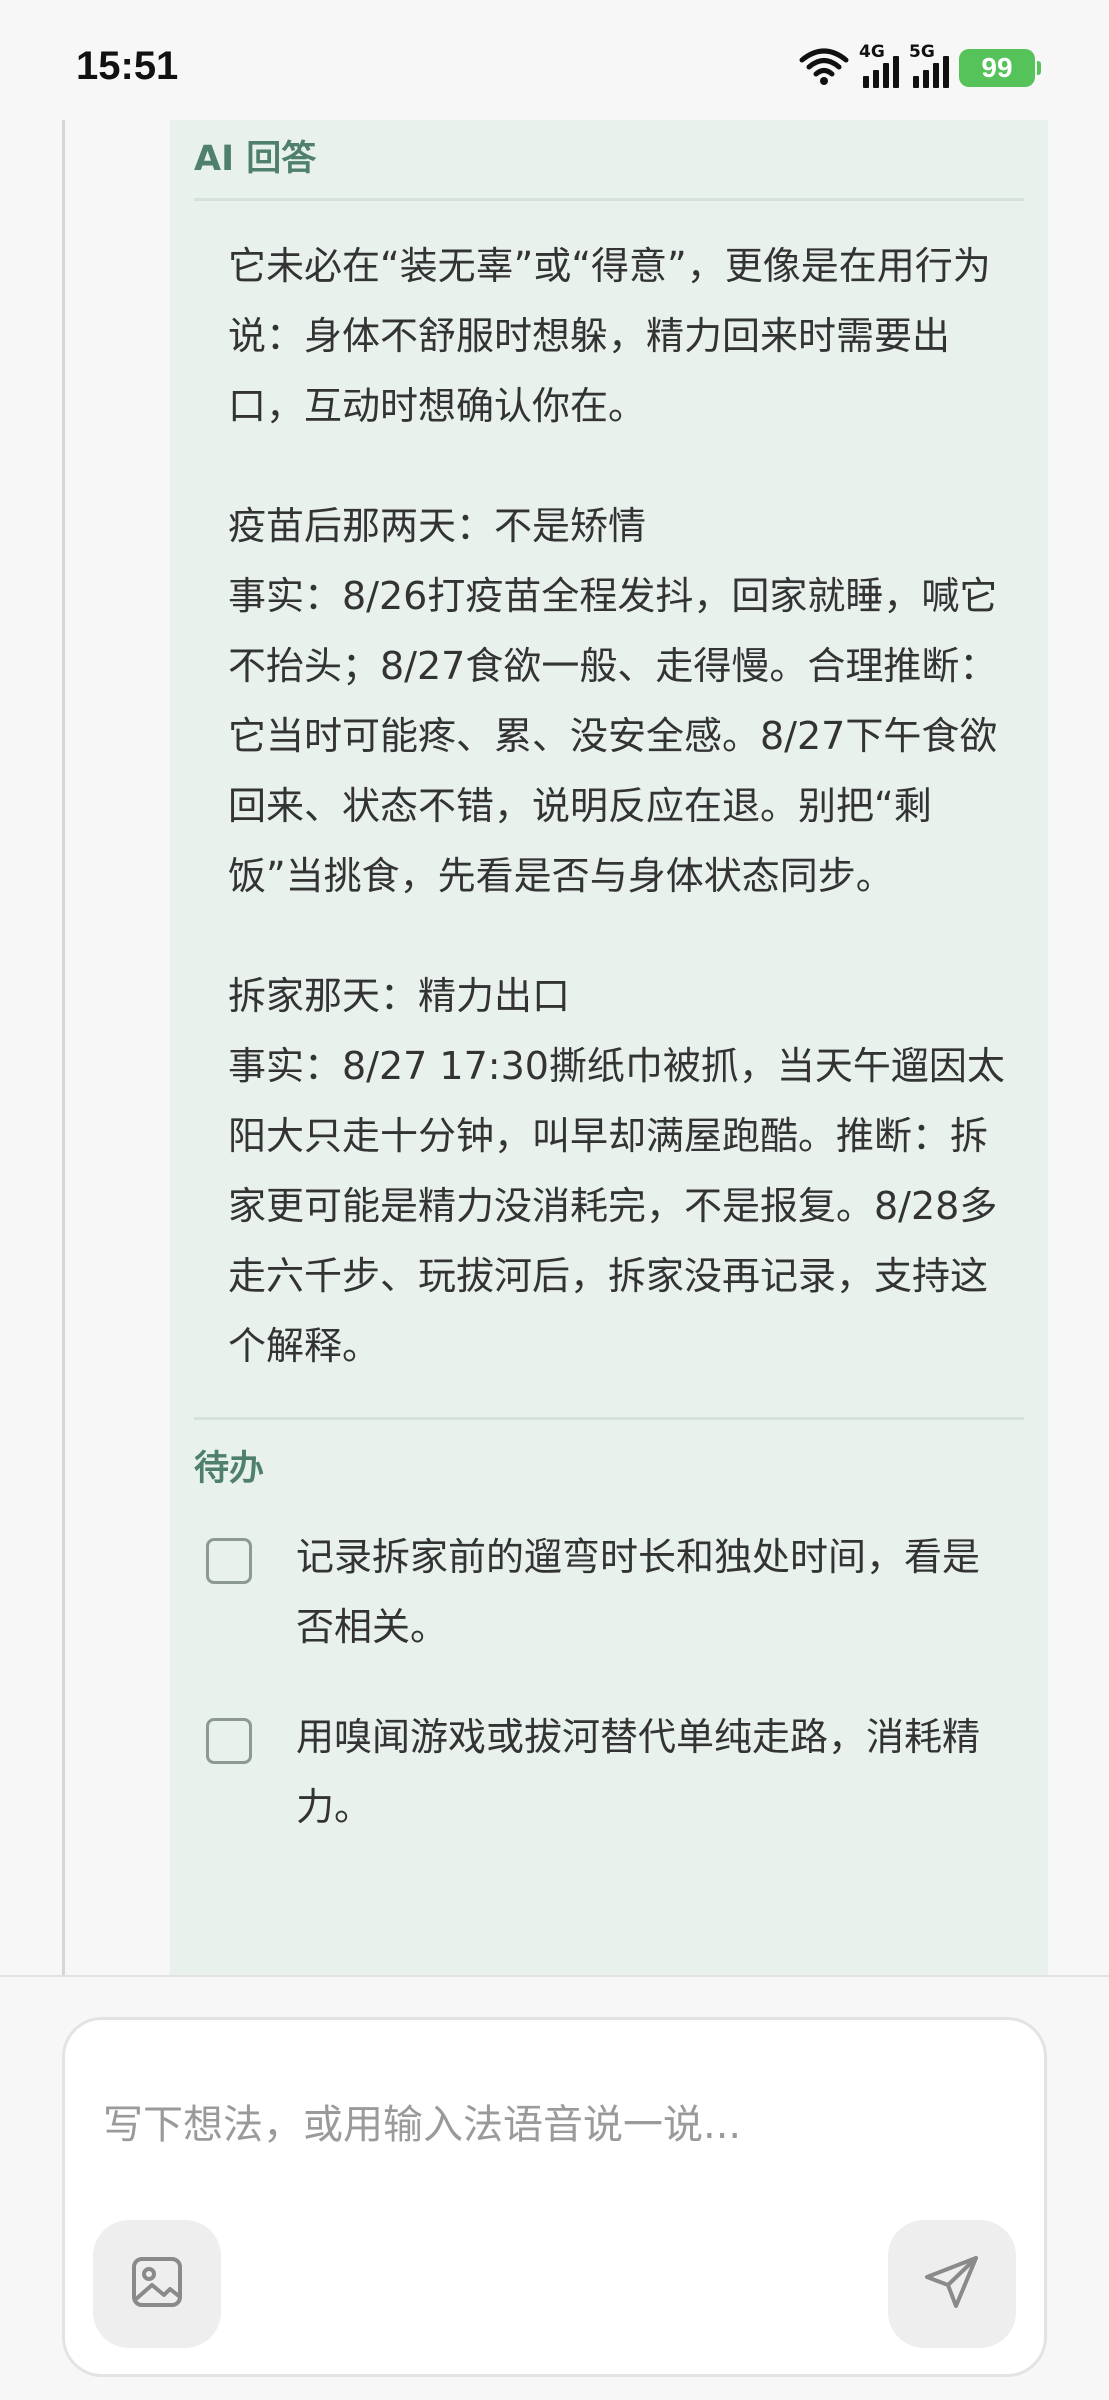 This screenshot has height=2400, width=1109. What do you see at coordinates (229, 1469) in the screenshot?
I see `todo-title: 待办` at bounding box center [229, 1469].